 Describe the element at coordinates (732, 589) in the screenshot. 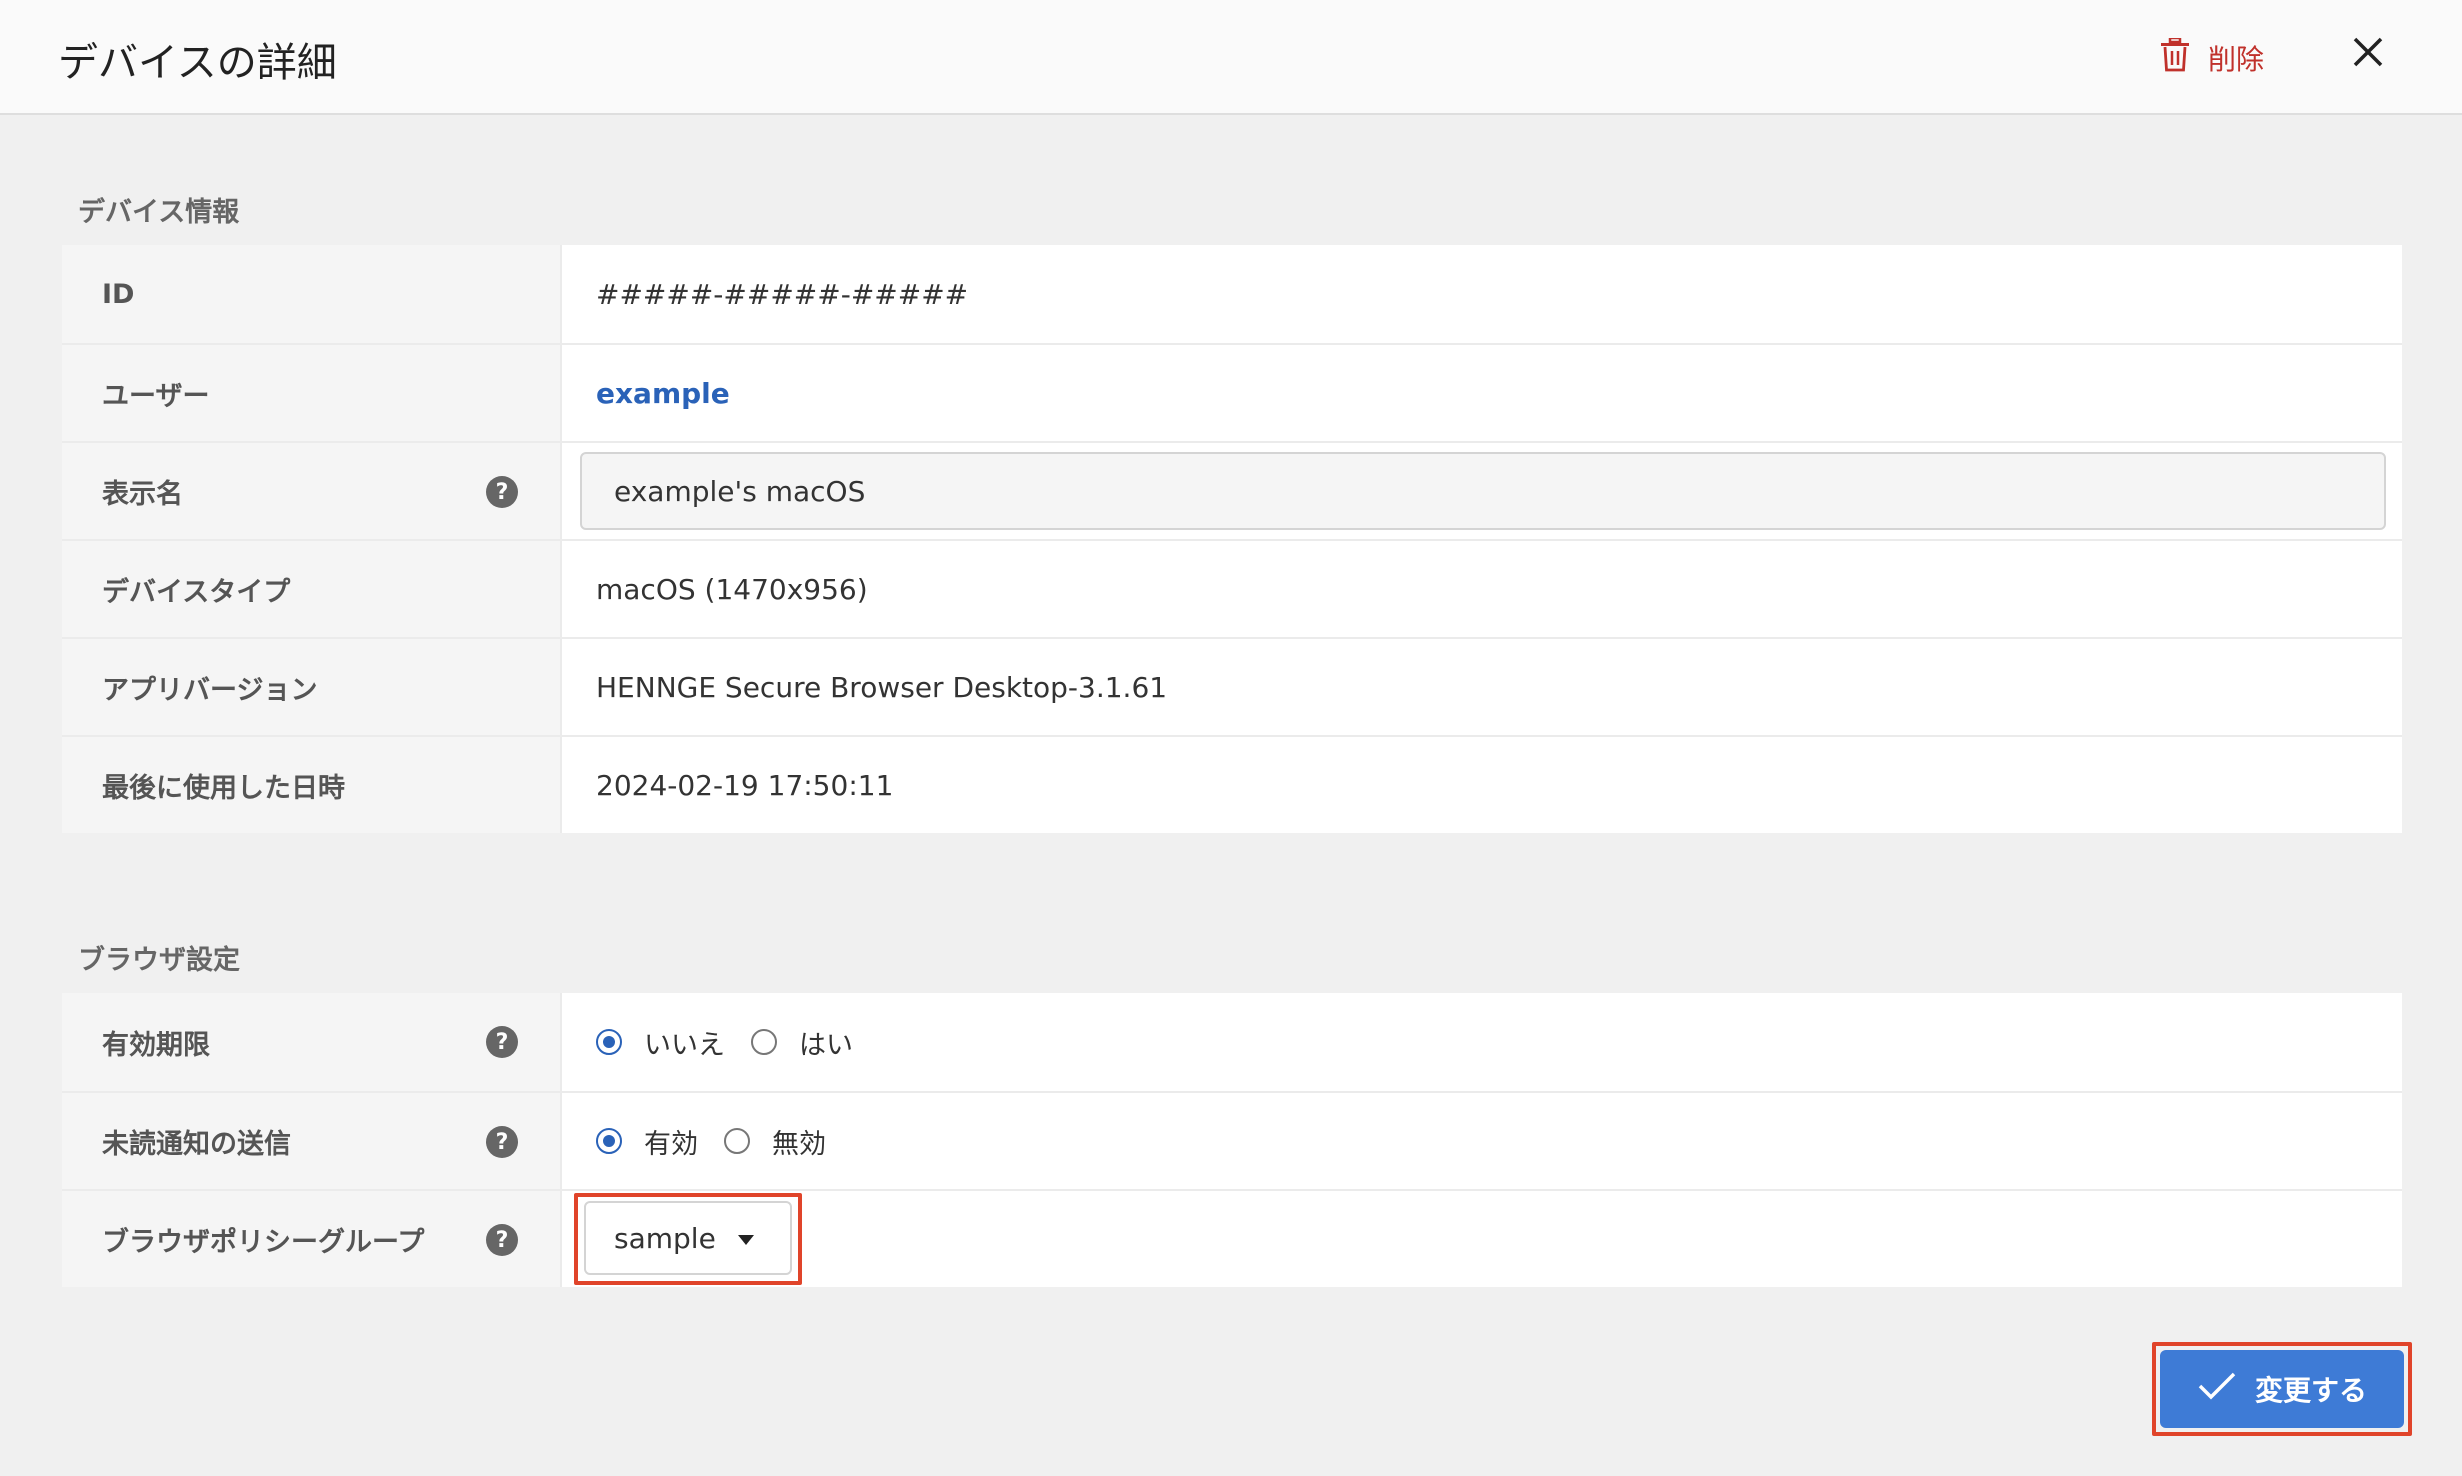

I see `device-type-value: macOS (1470x956)` at that location.